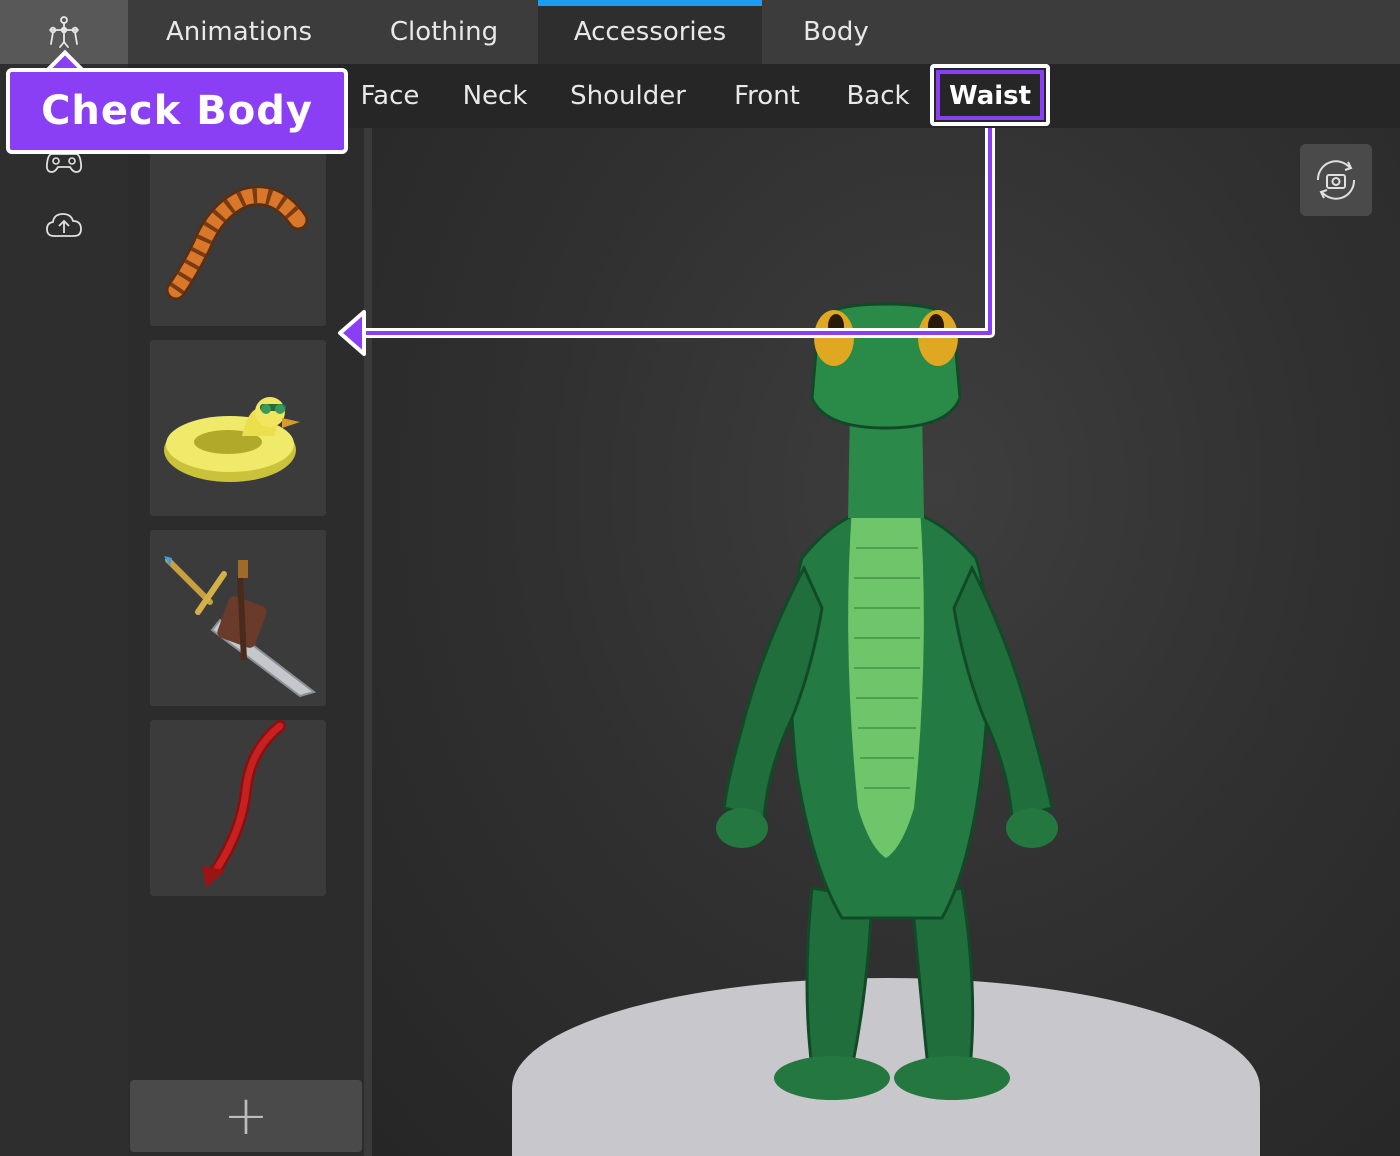 The height and width of the screenshot is (1156, 1400). What do you see at coordinates (390, 96) in the screenshot?
I see `subtab-face: Face` at bounding box center [390, 96].